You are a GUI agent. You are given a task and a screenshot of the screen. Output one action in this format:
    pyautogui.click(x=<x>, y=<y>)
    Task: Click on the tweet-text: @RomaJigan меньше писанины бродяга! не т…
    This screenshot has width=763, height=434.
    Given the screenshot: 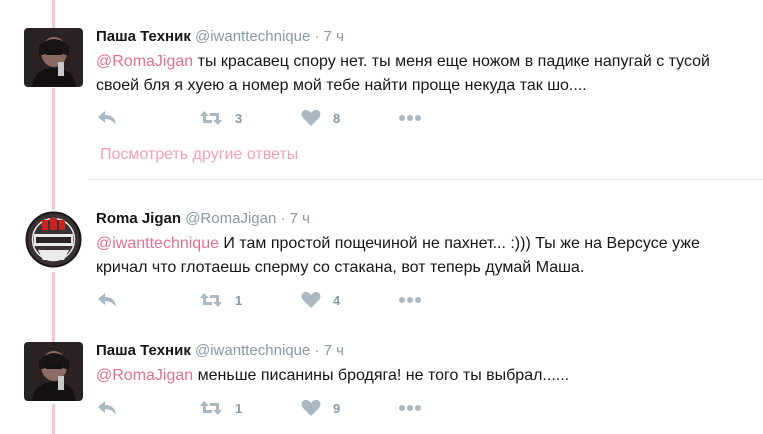 What is the action you would take?
    pyautogui.click(x=421, y=376)
    